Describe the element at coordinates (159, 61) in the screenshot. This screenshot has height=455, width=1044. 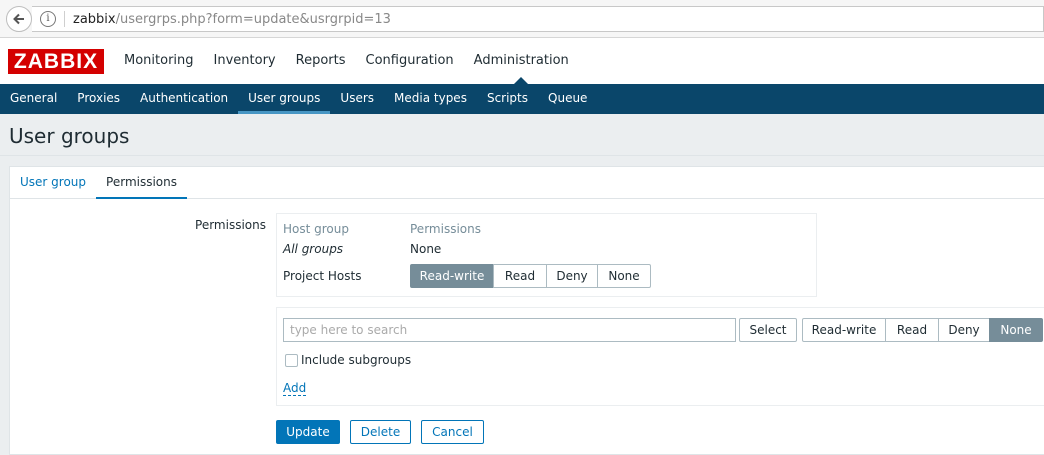
I see `menu-monitoring: Monitoring` at that location.